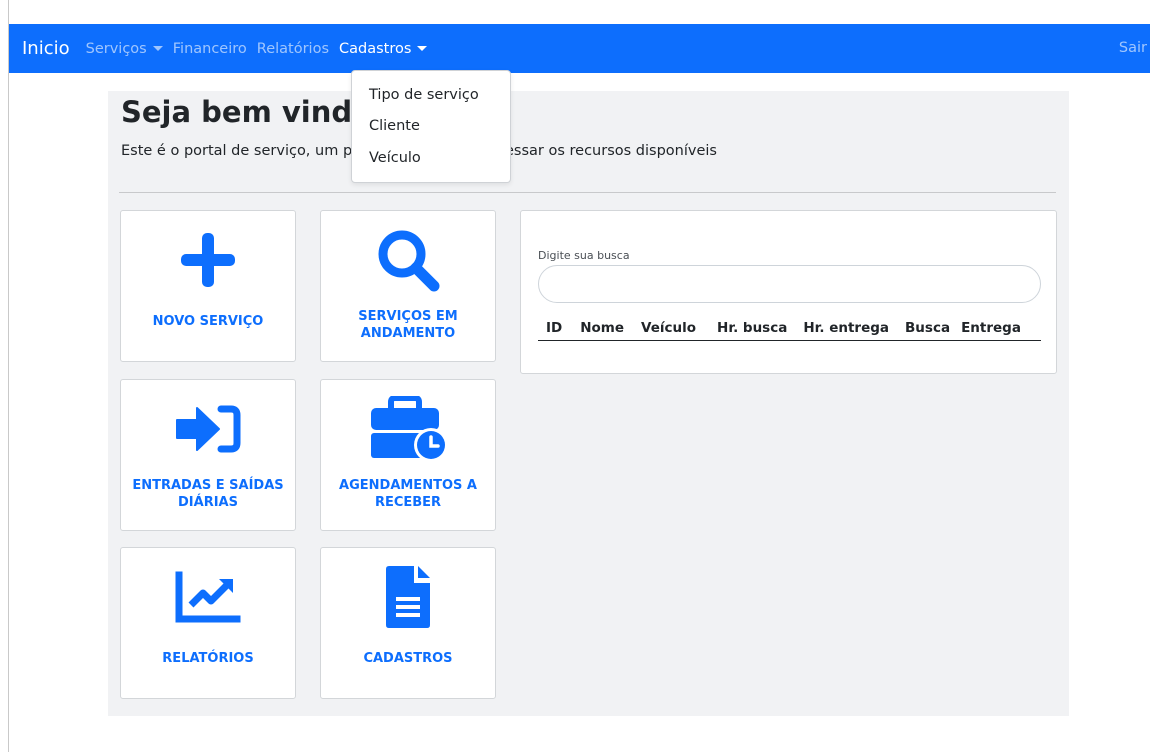 The height and width of the screenshot is (752, 1150). Describe the element at coordinates (241, 151) in the screenshot. I see `subtitle-start: Este é o portal de serviço, um po` at that location.